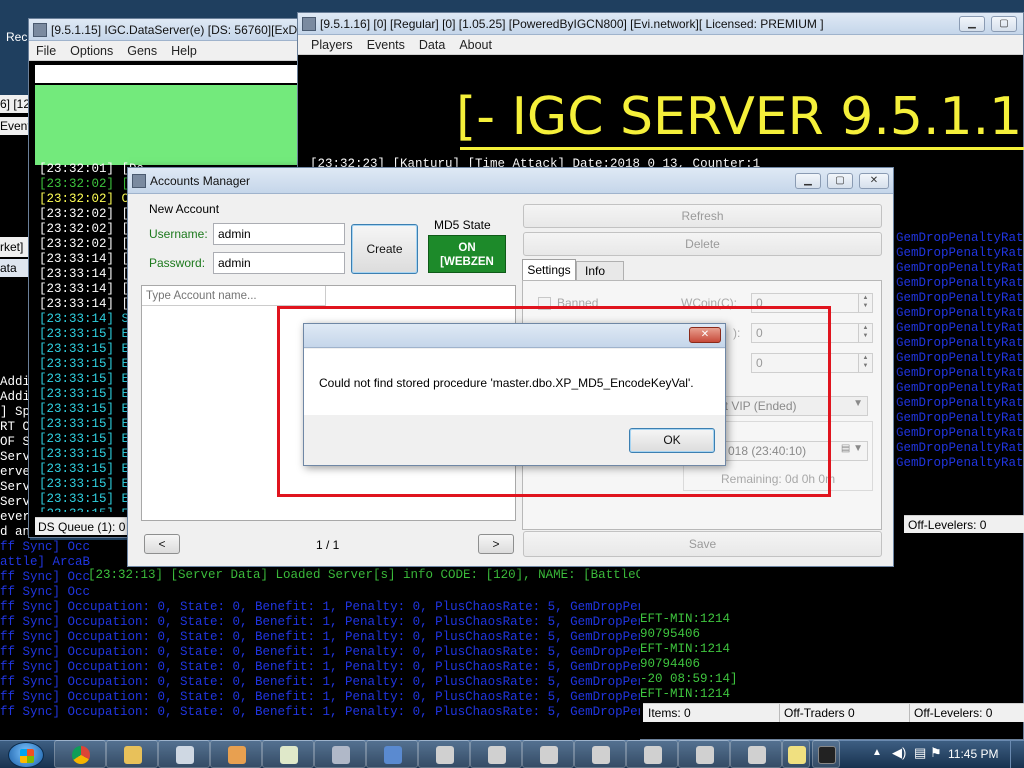  What do you see at coordinates (15, 442) in the screenshot?
I see `log-line: OF S` at bounding box center [15, 442].